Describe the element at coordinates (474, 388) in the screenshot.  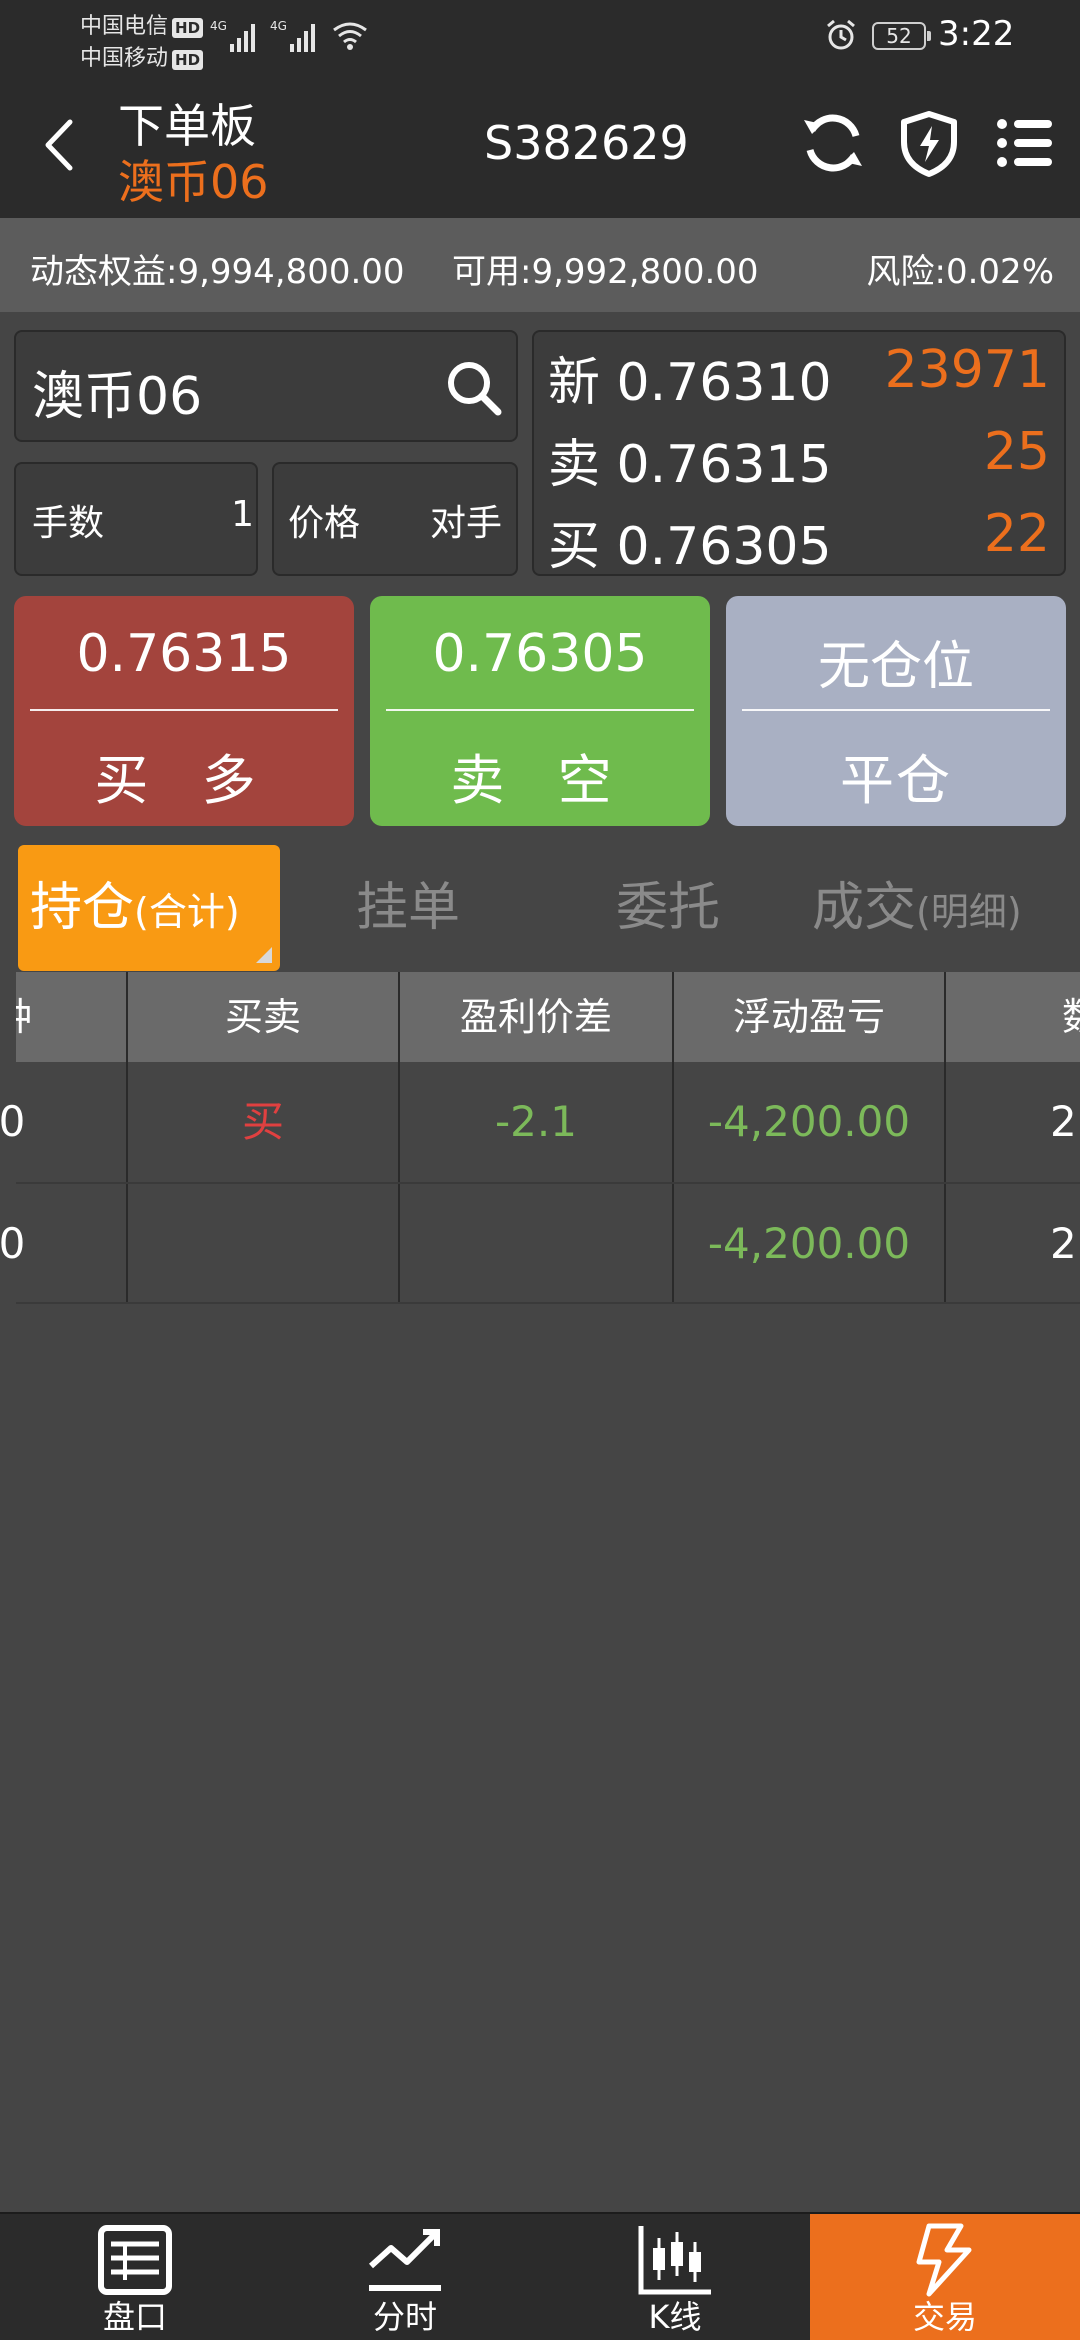
I see `search-icon` at that location.